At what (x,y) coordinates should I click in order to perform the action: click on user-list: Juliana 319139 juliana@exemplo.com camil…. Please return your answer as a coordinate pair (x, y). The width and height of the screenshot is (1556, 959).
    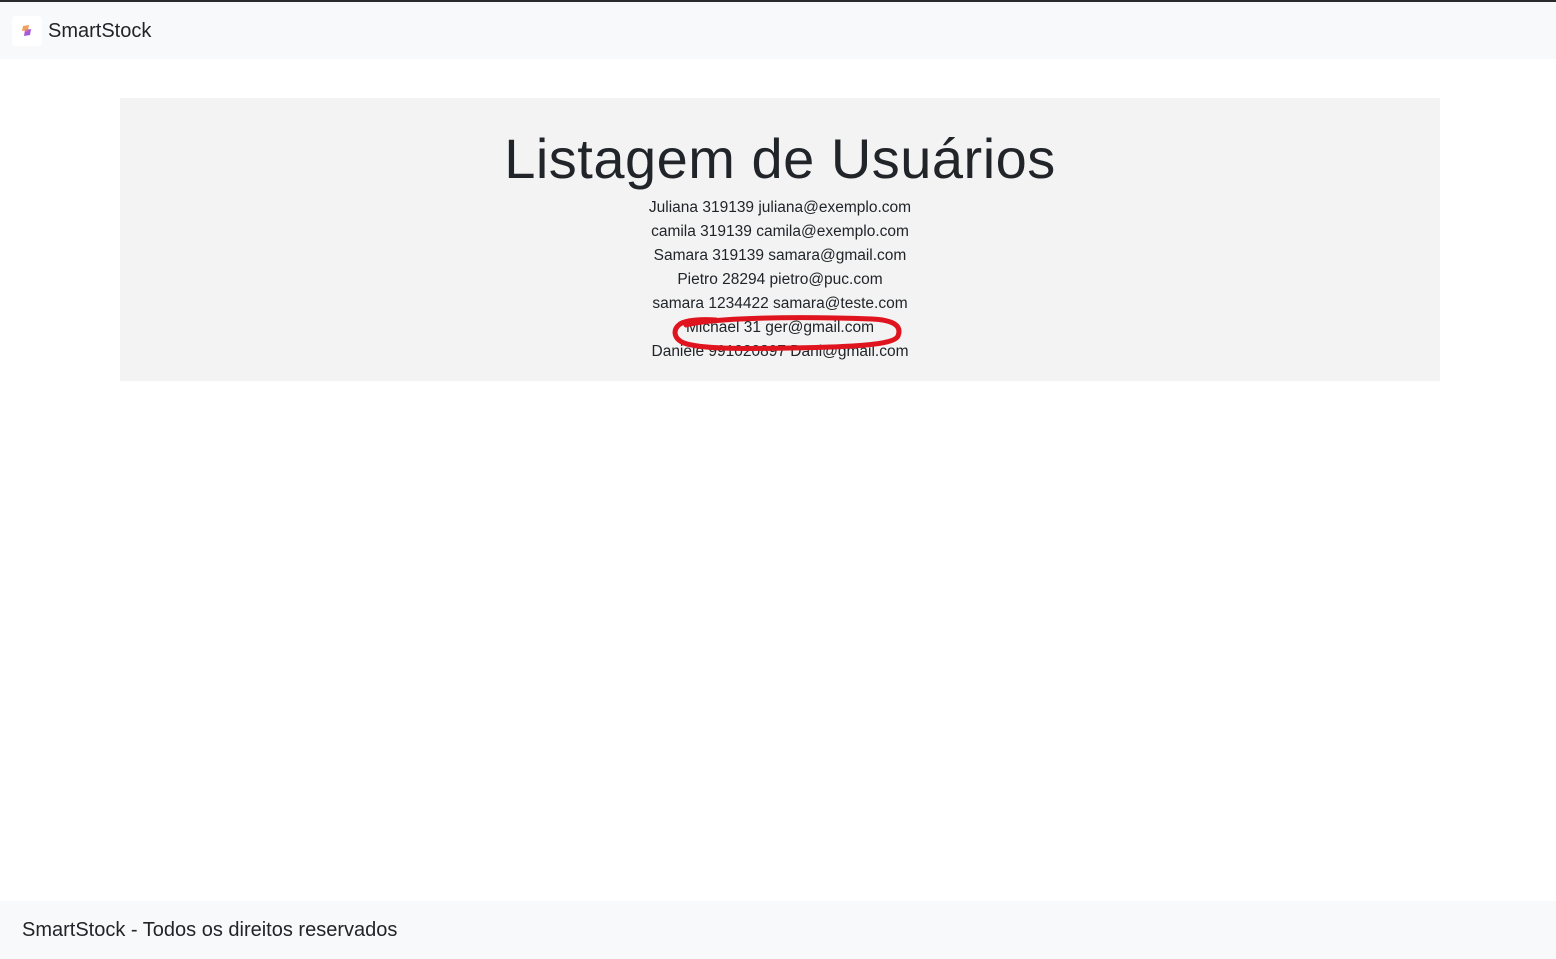
    Looking at the image, I should click on (780, 280).